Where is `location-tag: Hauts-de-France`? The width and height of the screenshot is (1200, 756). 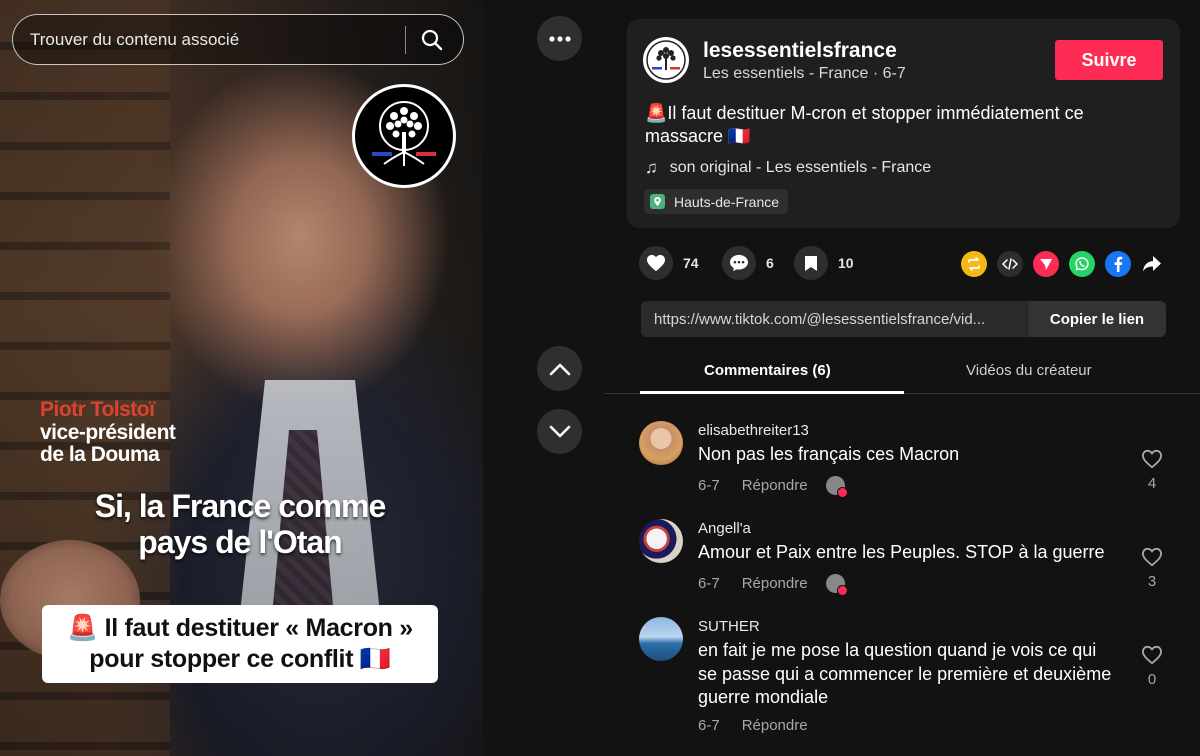 location-tag: Hauts-de-France is located at coordinates (716, 201).